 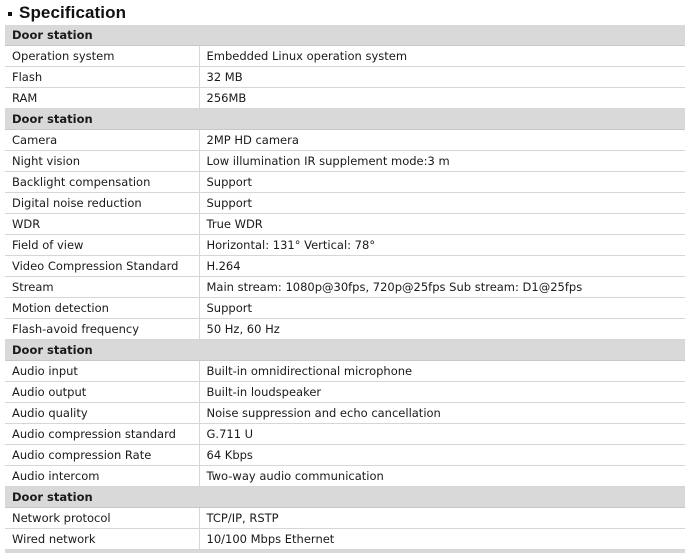 I want to click on spec-row: Audio output Built-in loudspeaker, so click(x=345, y=392).